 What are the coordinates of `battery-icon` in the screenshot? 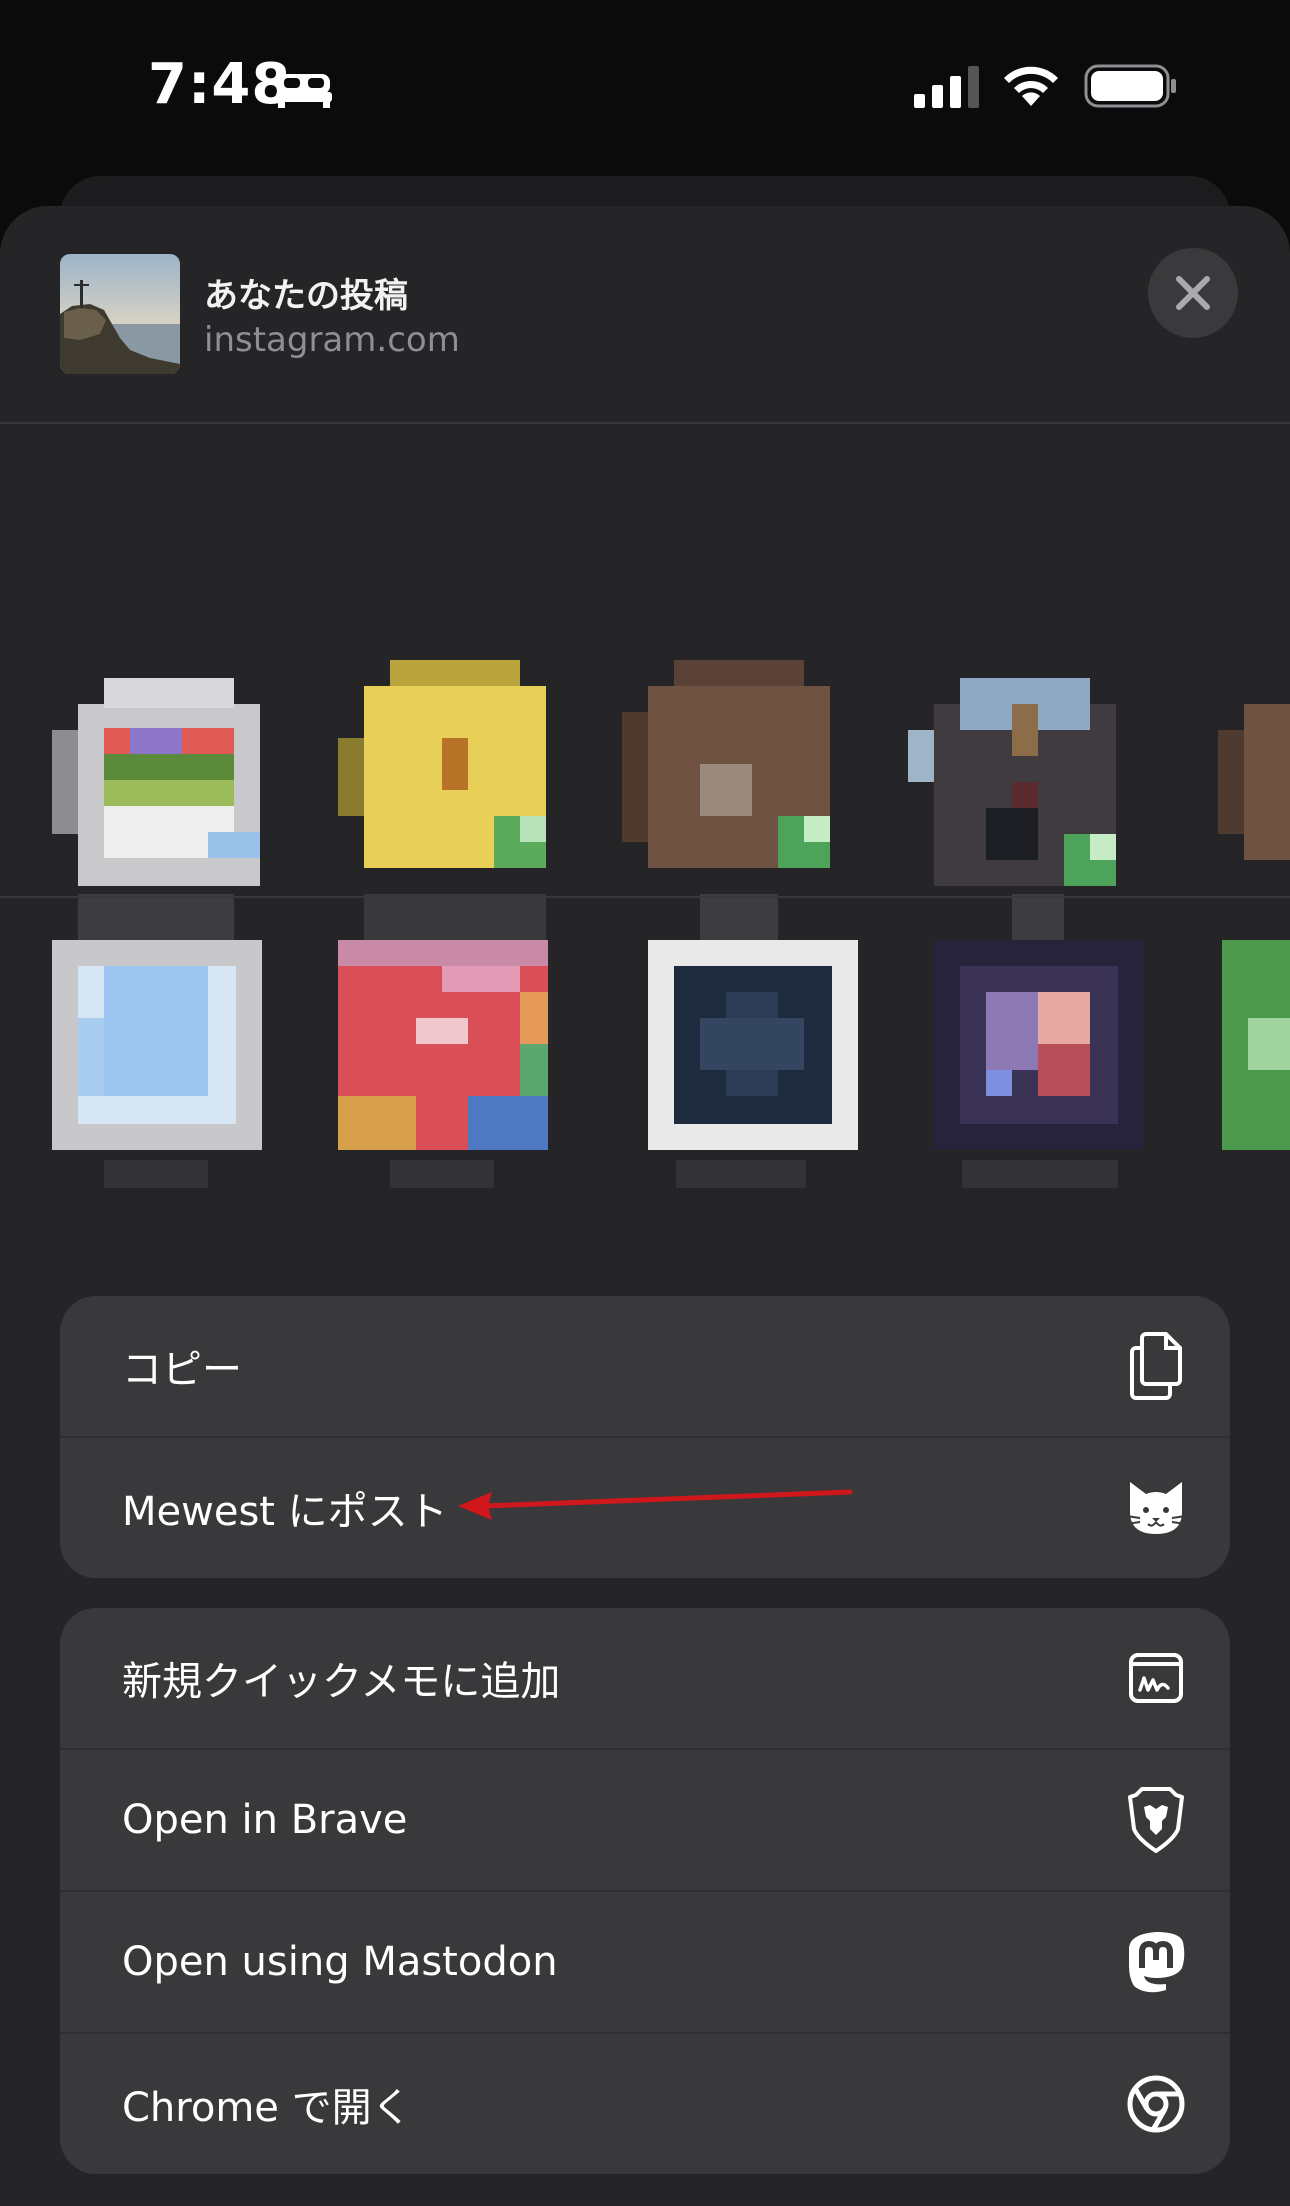 It's located at (1130, 86).